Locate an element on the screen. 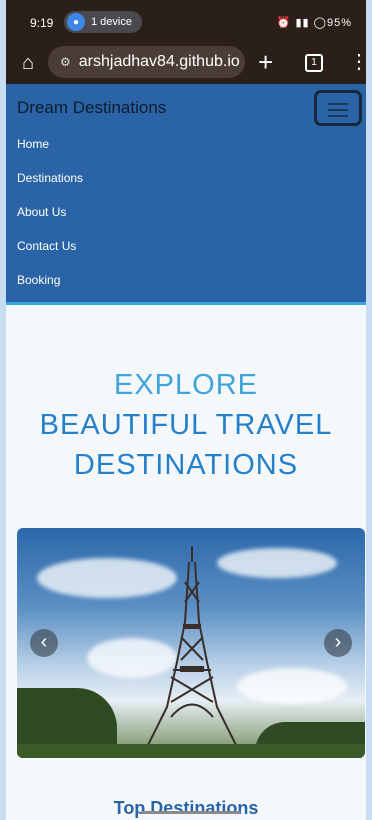 The height and width of the screenshot is (820, 372). nav-link-booking: Booking is located at coordinates (50, 290).